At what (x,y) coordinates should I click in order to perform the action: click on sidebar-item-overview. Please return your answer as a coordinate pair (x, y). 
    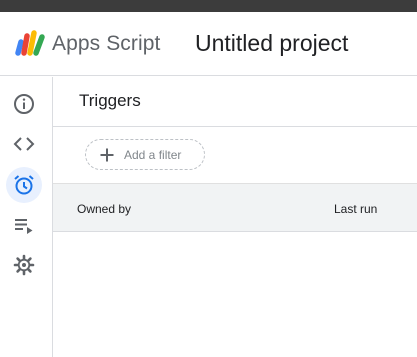
    Looking at the image, I should click on (24, 104).